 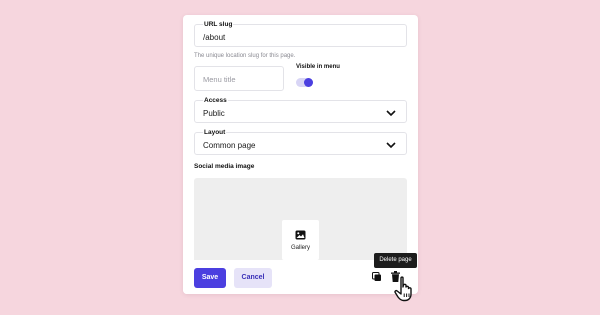 What do you see at coordinates (214, 37) in the screenshot?
I see `url-slug-value: /about` at bounding box center [214, 37].